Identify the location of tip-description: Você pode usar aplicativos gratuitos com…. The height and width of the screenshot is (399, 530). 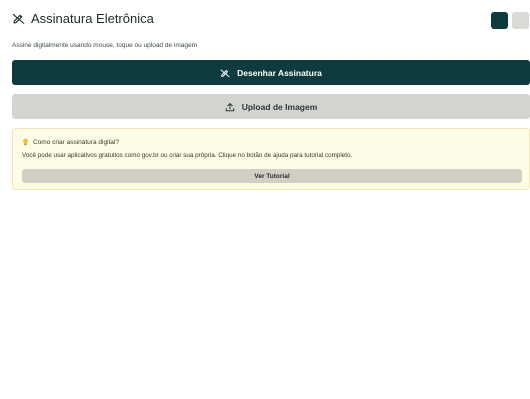
(187, 155).